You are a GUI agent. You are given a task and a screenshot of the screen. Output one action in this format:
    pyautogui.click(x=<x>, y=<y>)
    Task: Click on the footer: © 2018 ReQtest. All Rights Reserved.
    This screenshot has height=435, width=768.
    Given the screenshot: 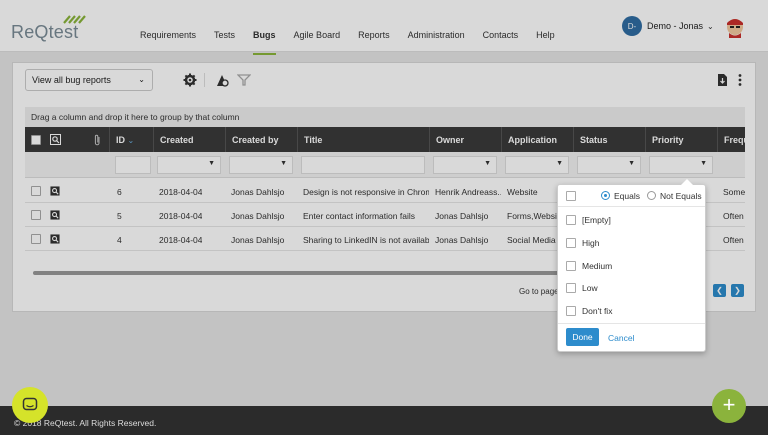 What is the action you would take?
    pyautogui.click(x=384, y=420)
    